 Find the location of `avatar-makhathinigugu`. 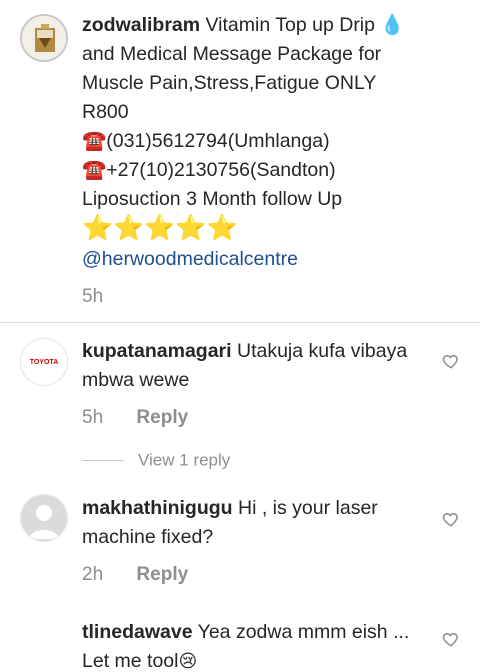

avatar-makhathinigugu is located at coordinates (44, 518).